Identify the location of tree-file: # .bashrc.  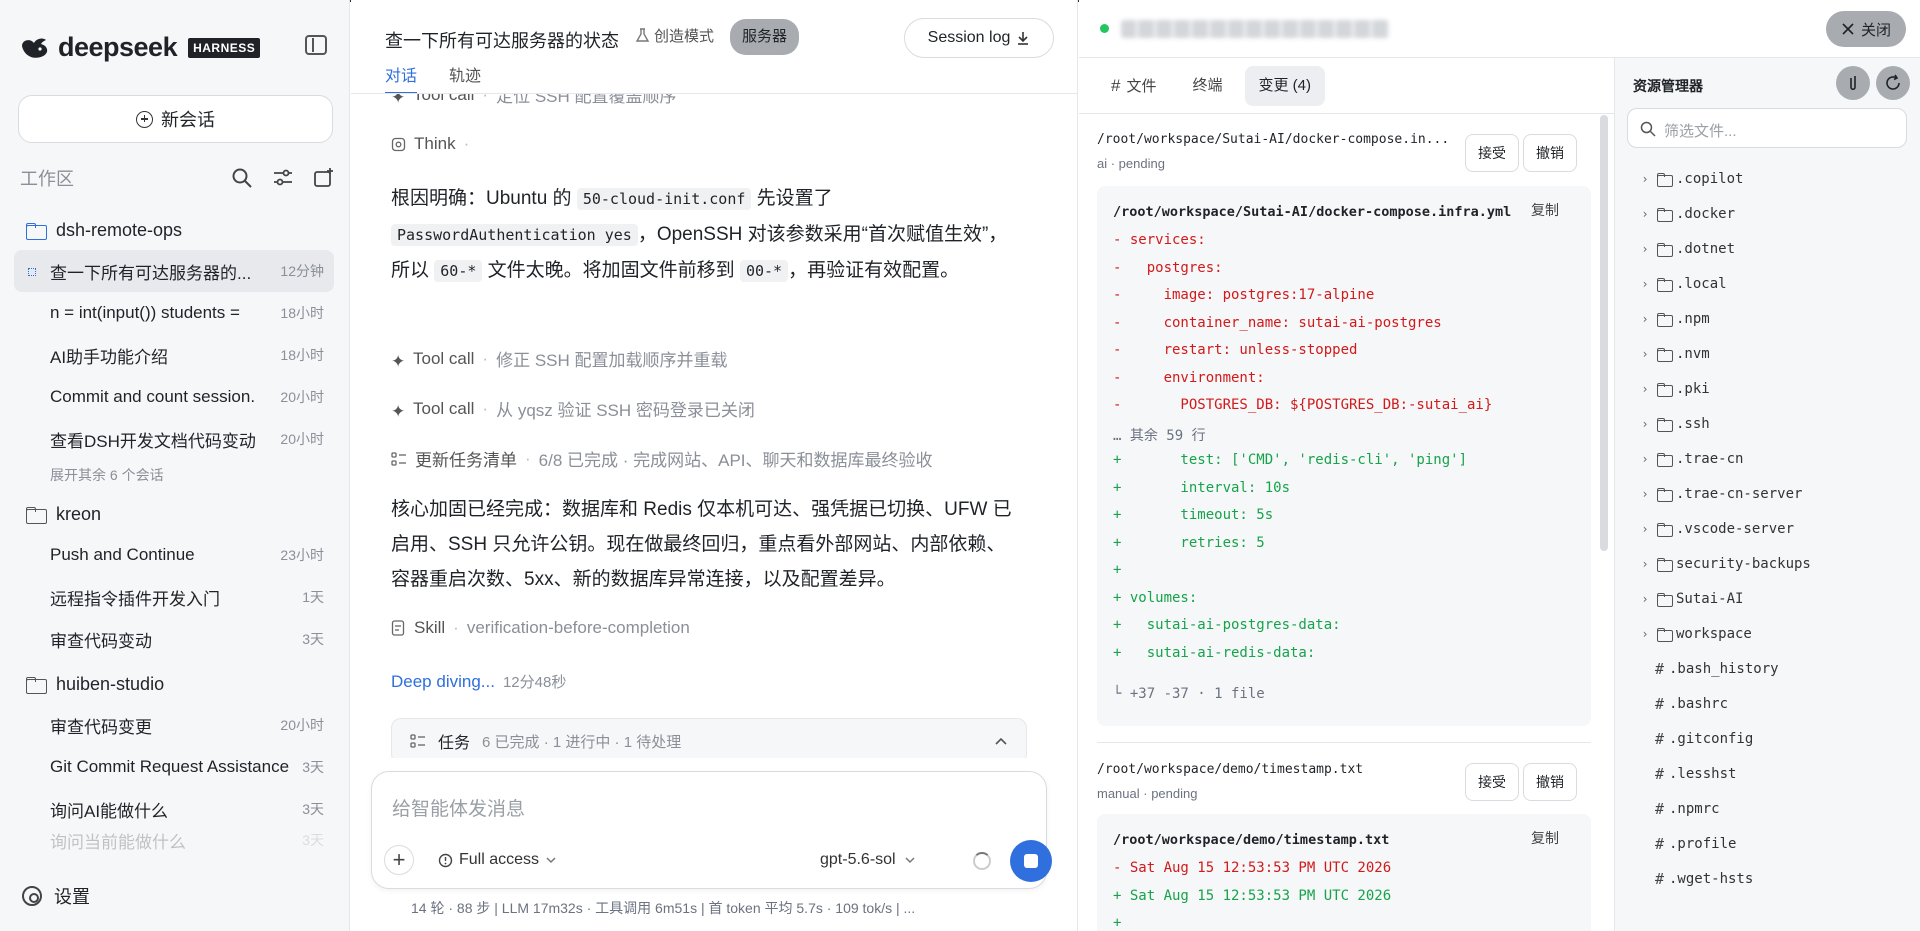
(1767, 703).